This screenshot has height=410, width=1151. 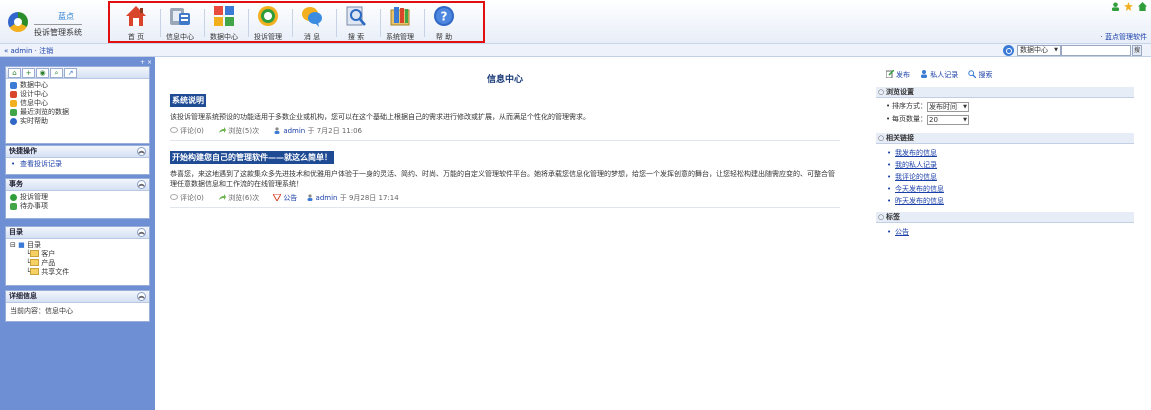 I want to click on tab-view-icon: ◉, so click(x=42, y=73).